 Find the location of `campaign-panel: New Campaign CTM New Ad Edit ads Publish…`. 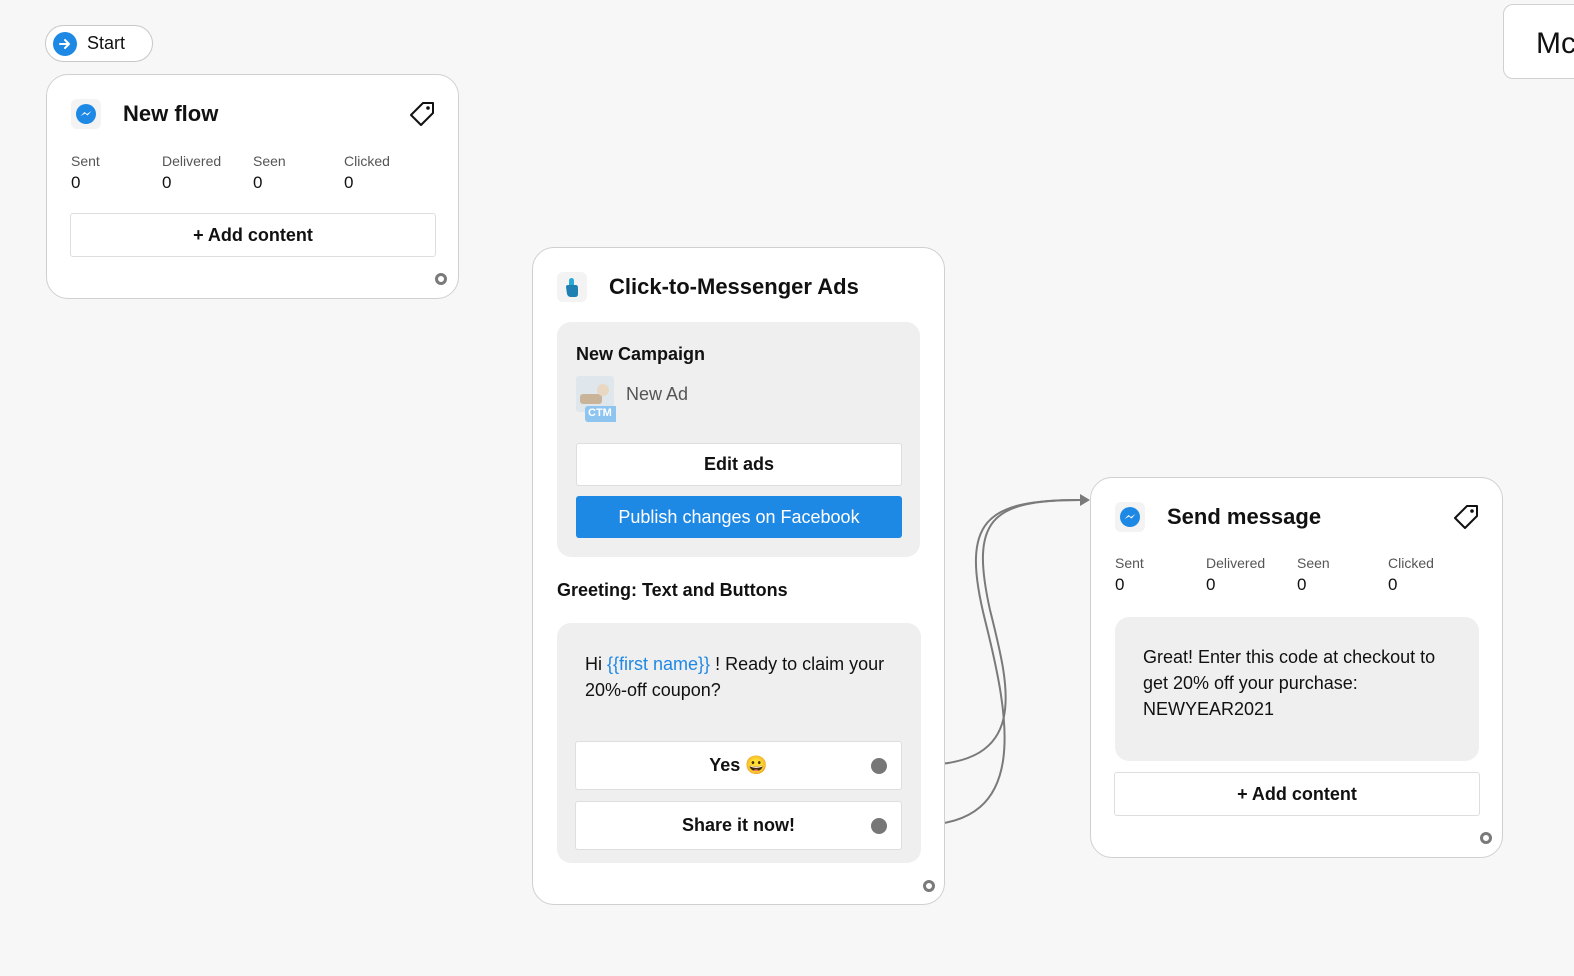

campaign-panel: New Campaign CTM New Ad Edit ads Publish… is located at coordinates (738, 439).